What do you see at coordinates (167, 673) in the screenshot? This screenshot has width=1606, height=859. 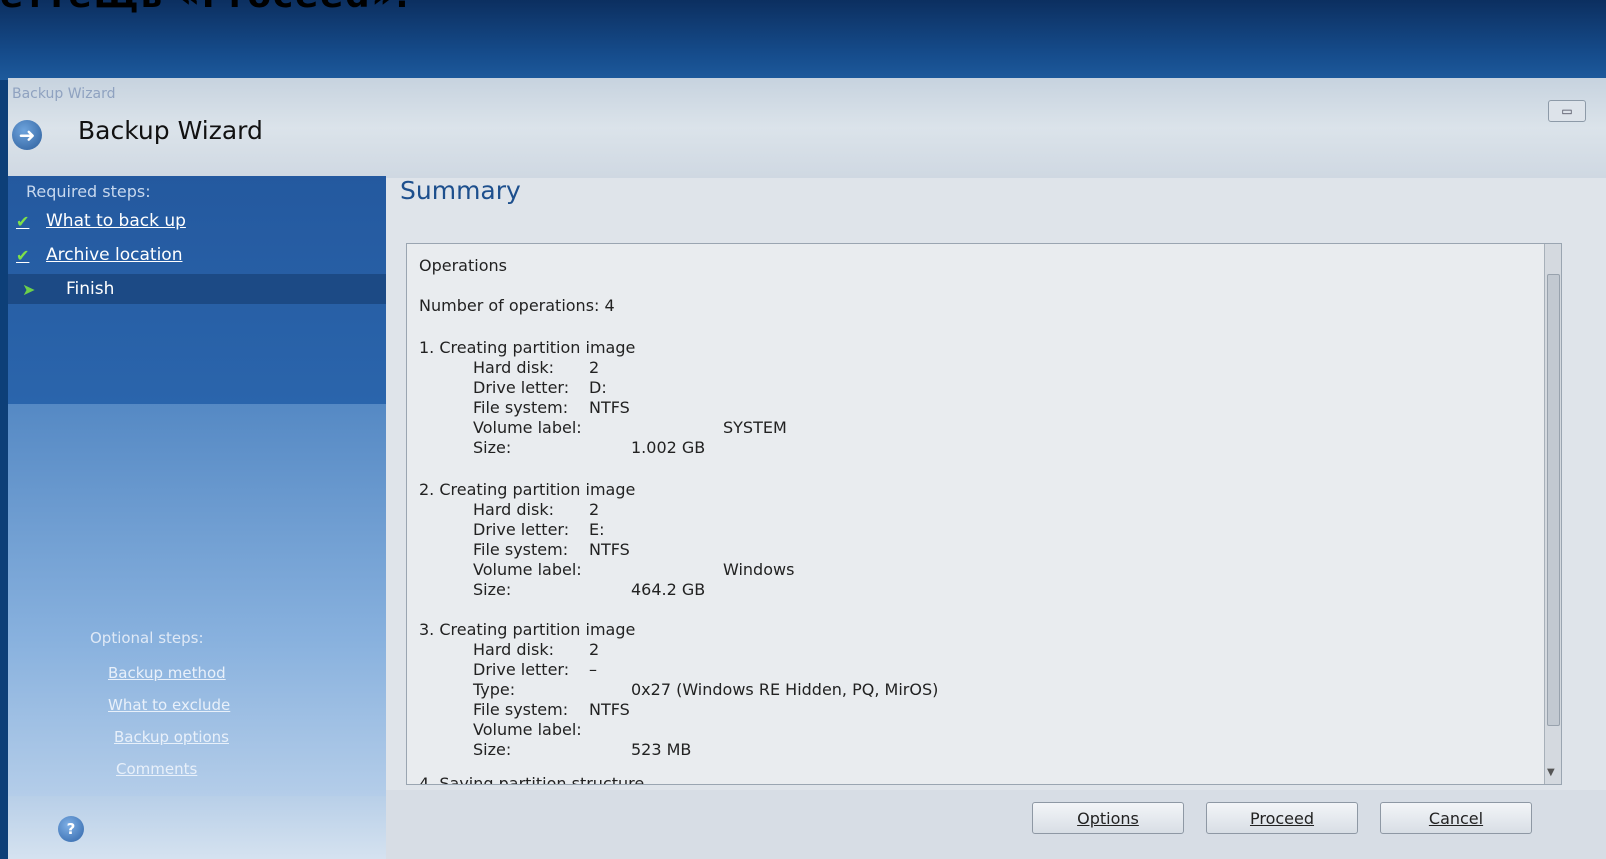 I see `optional-step-backup-method: Backup method` at bounding box center [167, 673].